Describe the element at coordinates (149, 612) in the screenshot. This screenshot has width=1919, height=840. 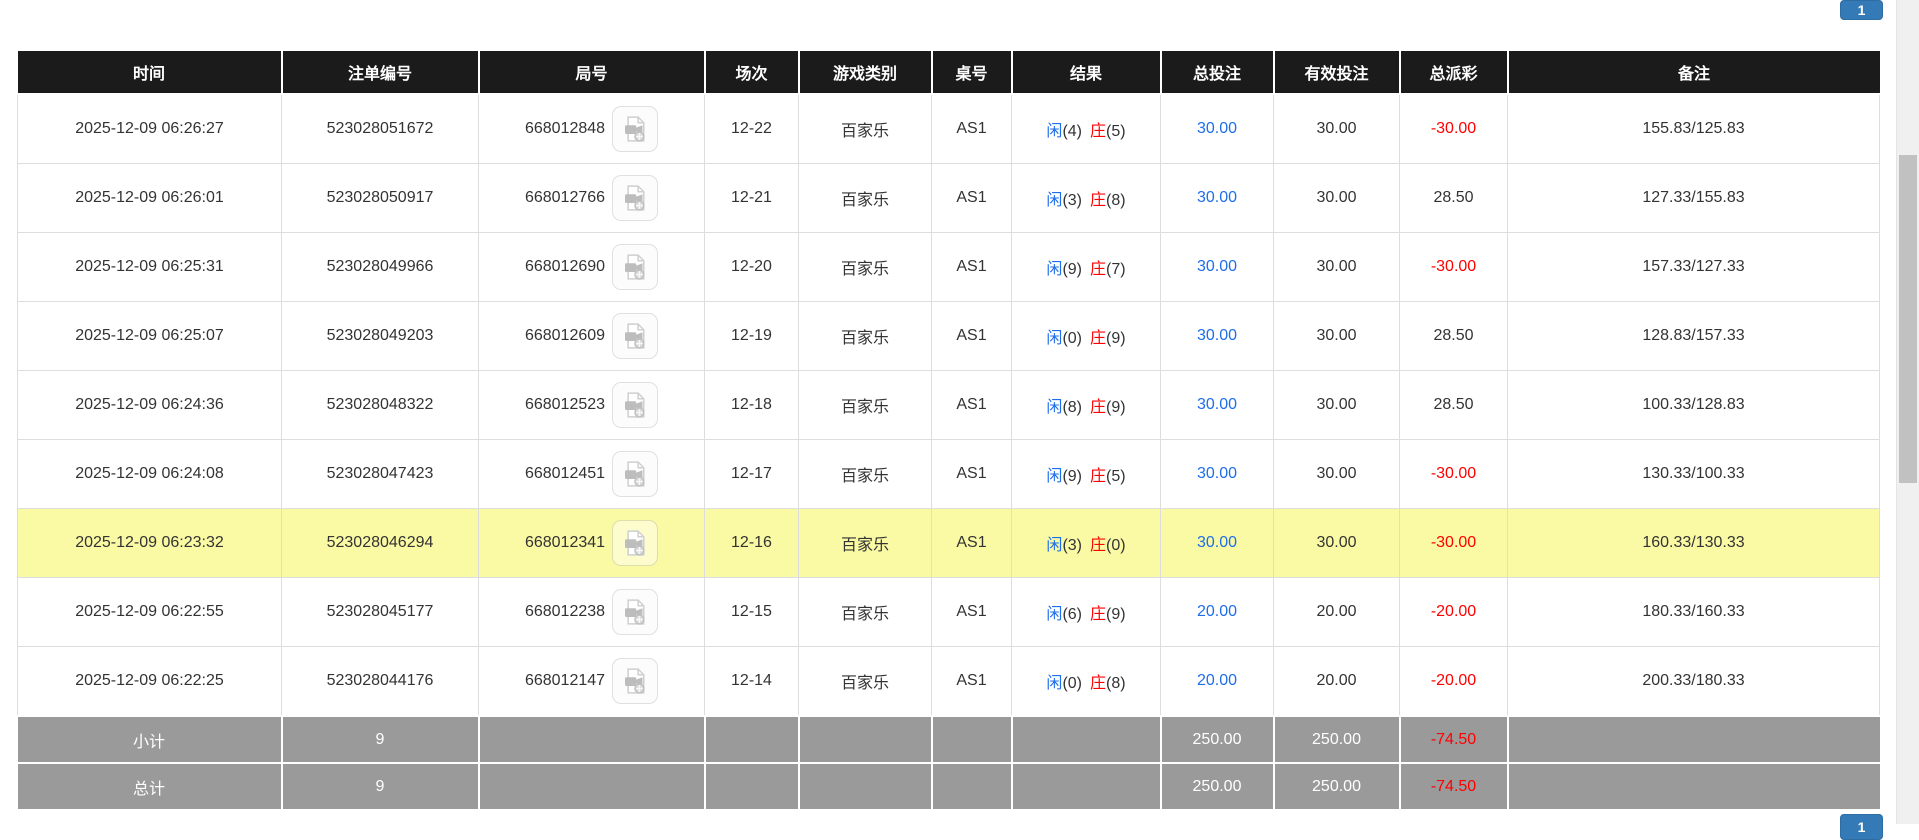
I see `cell-time: 2025-12-09 06:22:55` at that location.